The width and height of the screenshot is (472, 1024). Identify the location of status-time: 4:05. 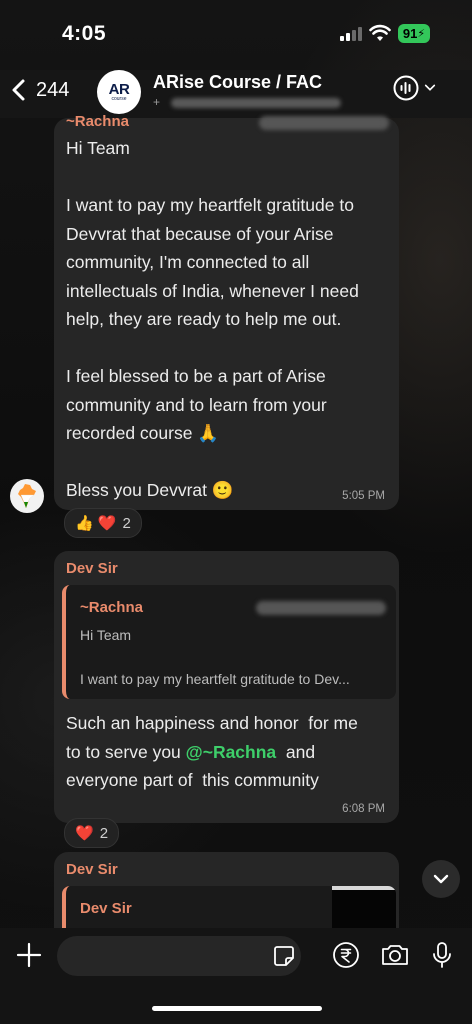
(84, 33).